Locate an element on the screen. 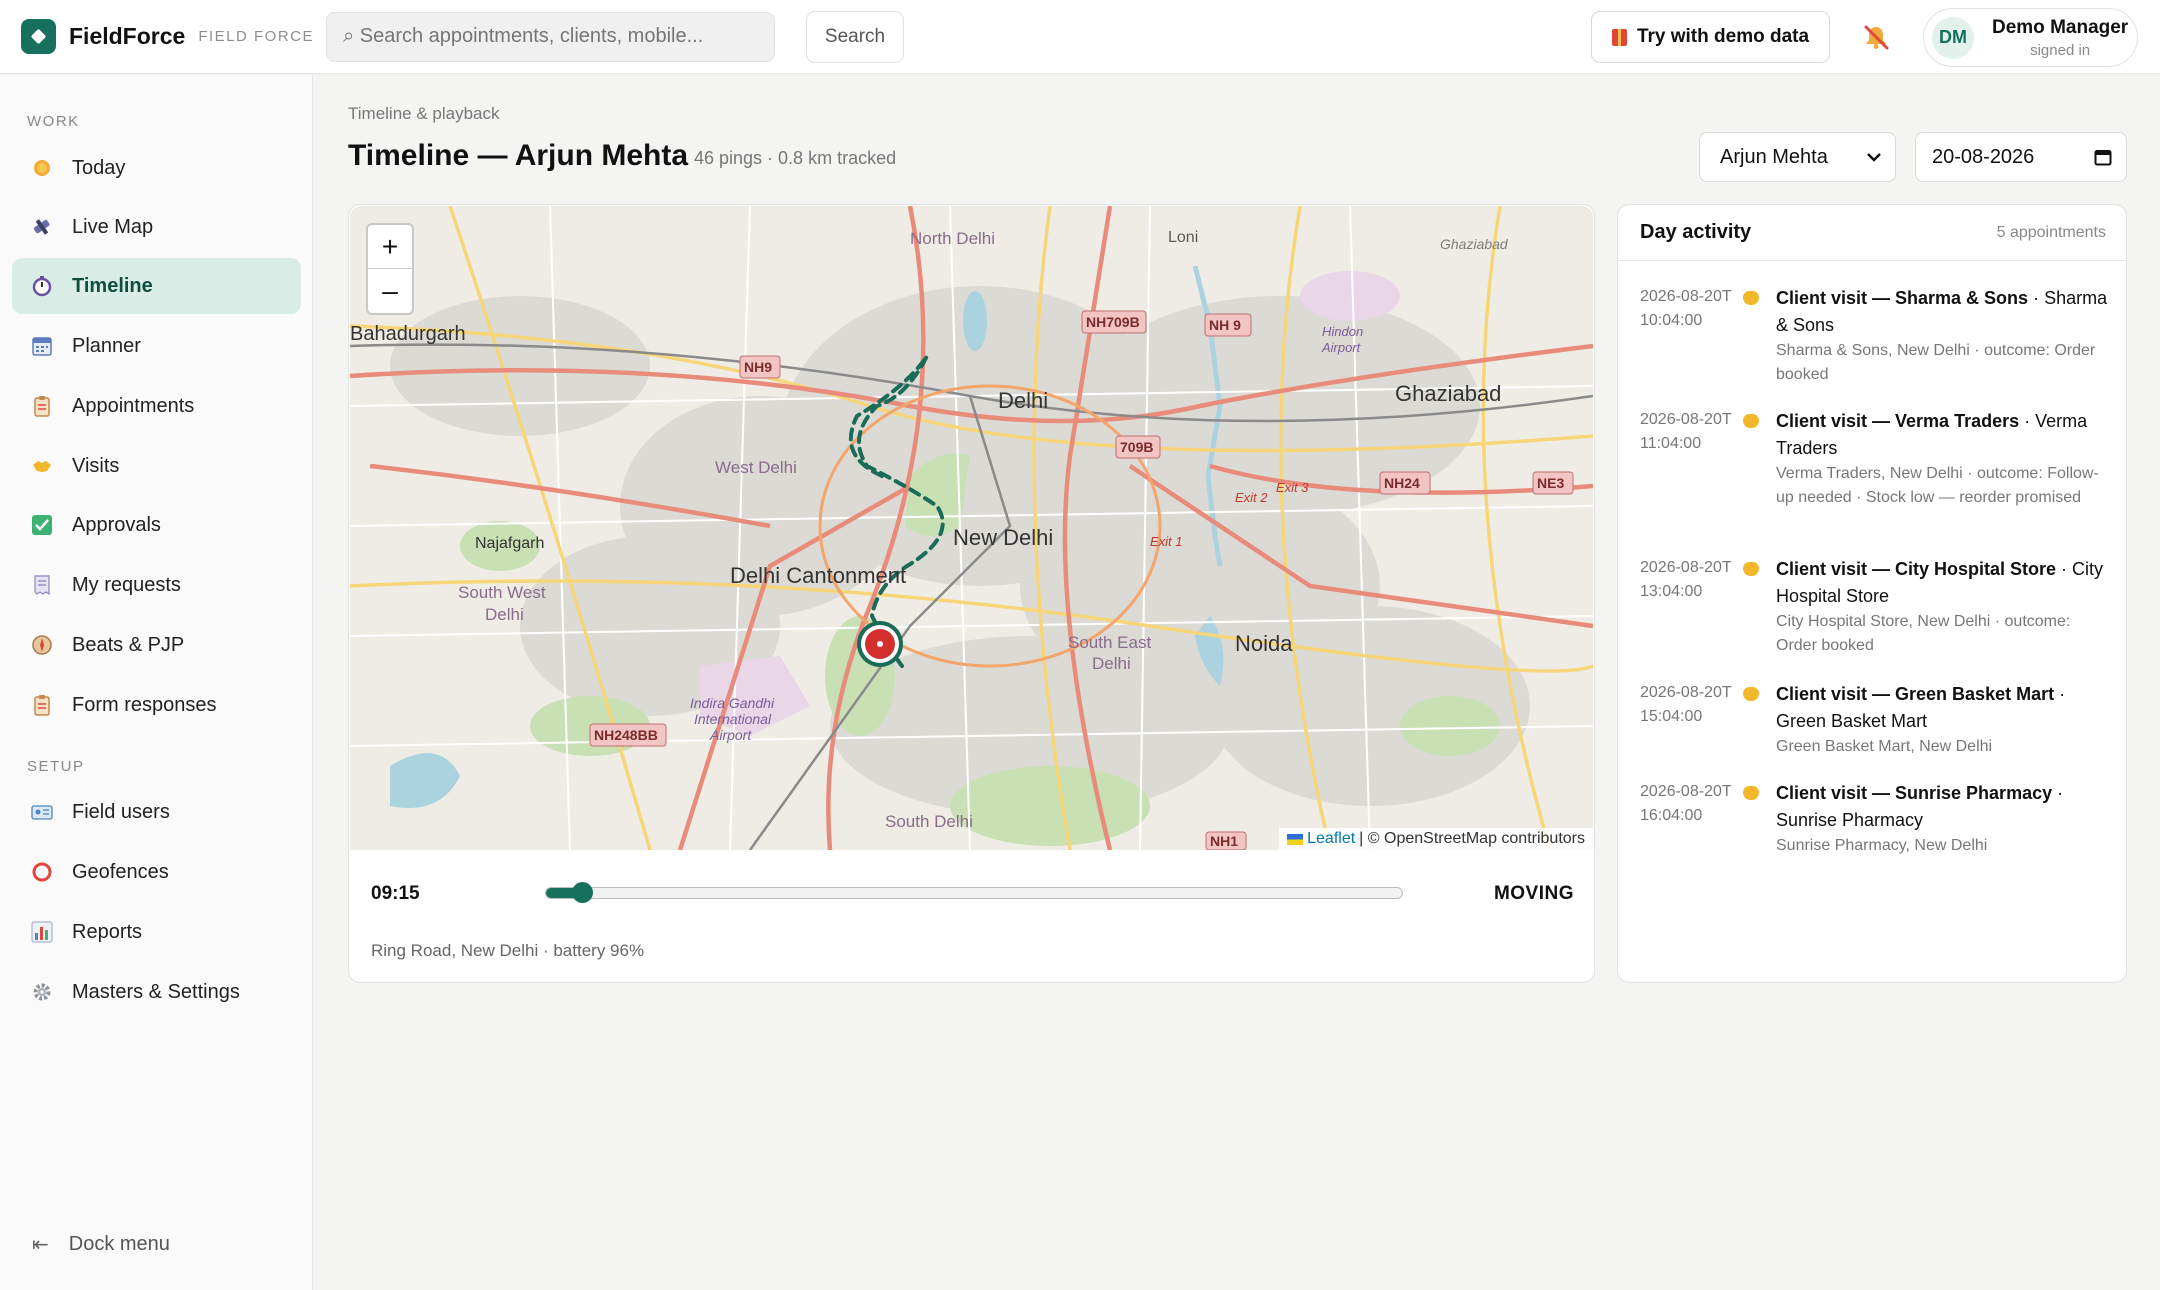 The height and width of the screenshot is (1290, 2160). page-title: Timeline — Arjun Mehta is located at coordinates (518, 155).